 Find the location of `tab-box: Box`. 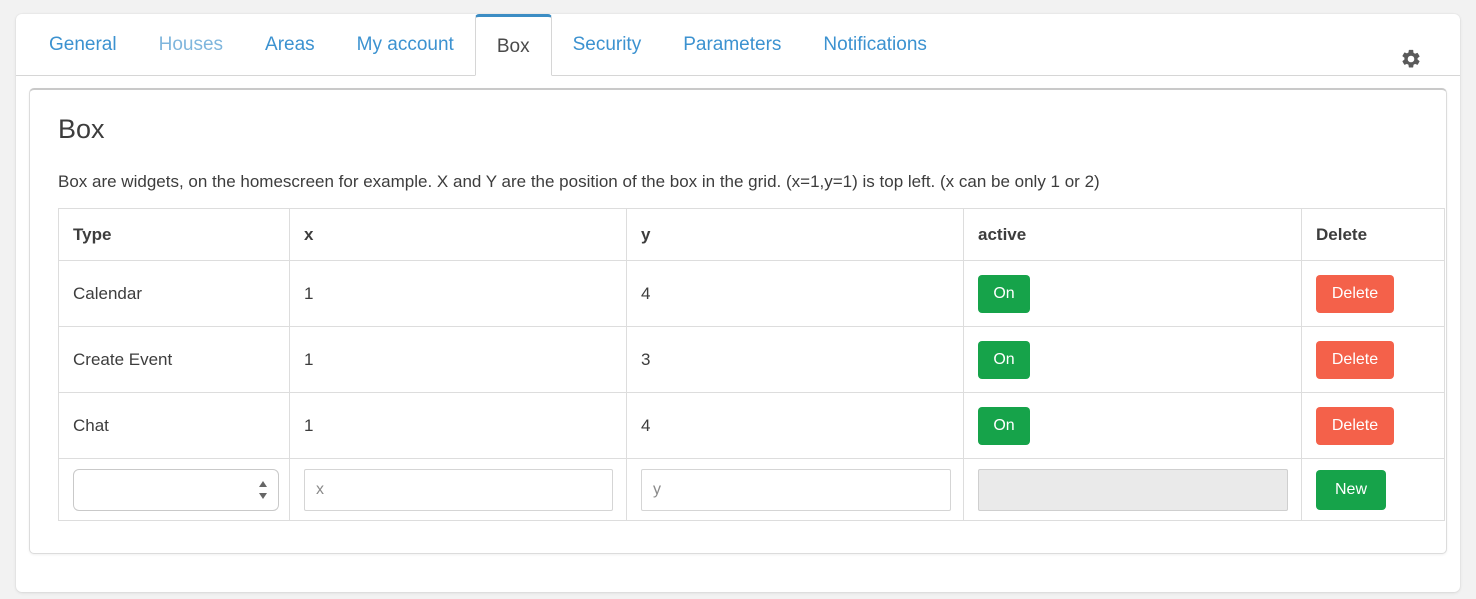

tab-box: Box is located at coordinates (513, 45).